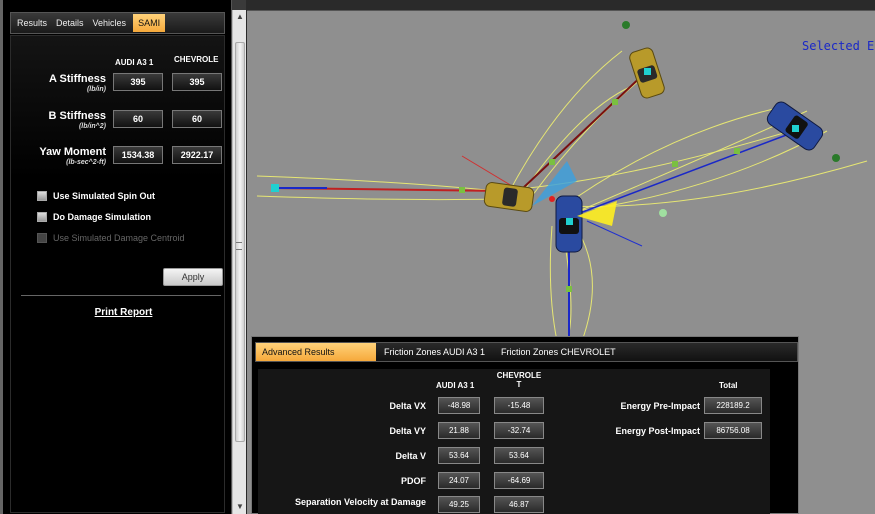  Describe the element at coordinates (42, 238) in the screenshot. I see `use-simulated-damage-centroid-checkbox` at that location.